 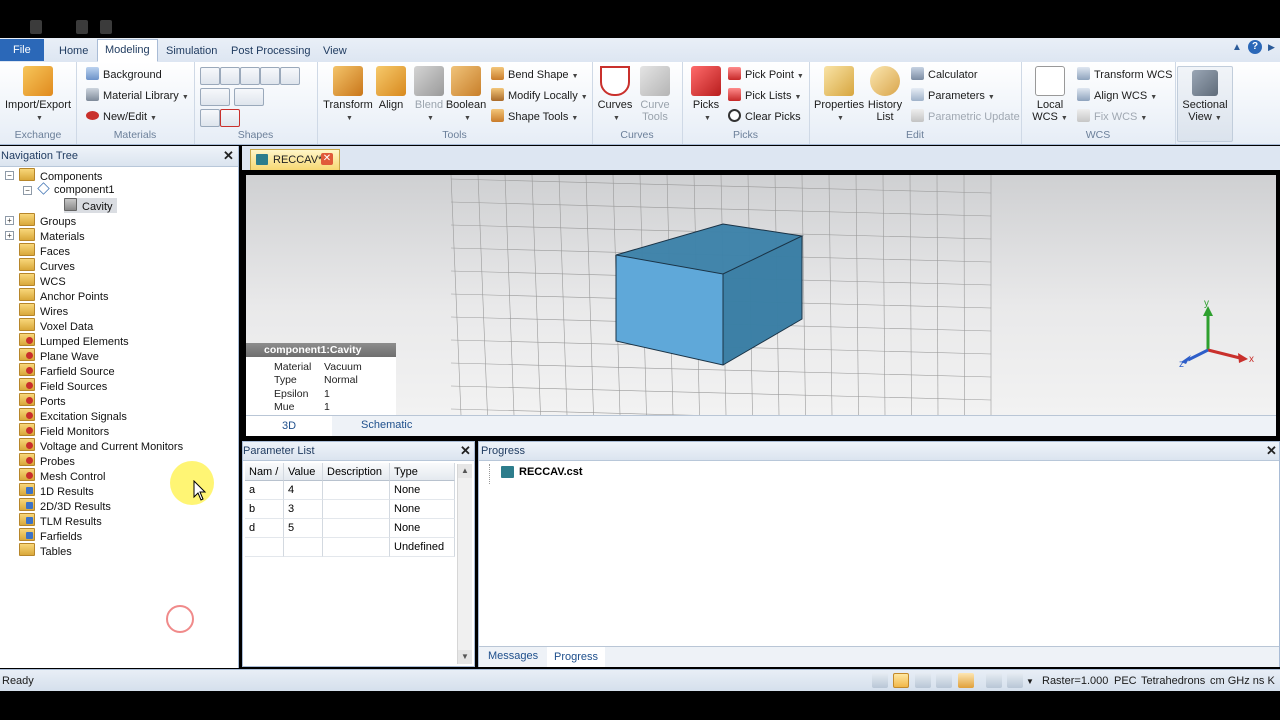 What do you see at coordinates (303, 547) in the screenshot?
I see `parameter-cell-value` at bounding box center [303, 547].